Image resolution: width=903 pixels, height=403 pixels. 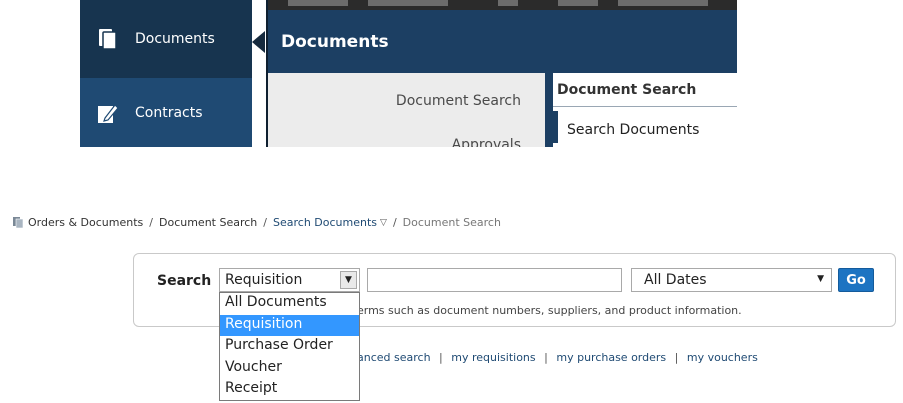 What do you see at coordinates (108, 113) in the screenshot?
I see `contracts-icon` at bounding box center [108, 113].